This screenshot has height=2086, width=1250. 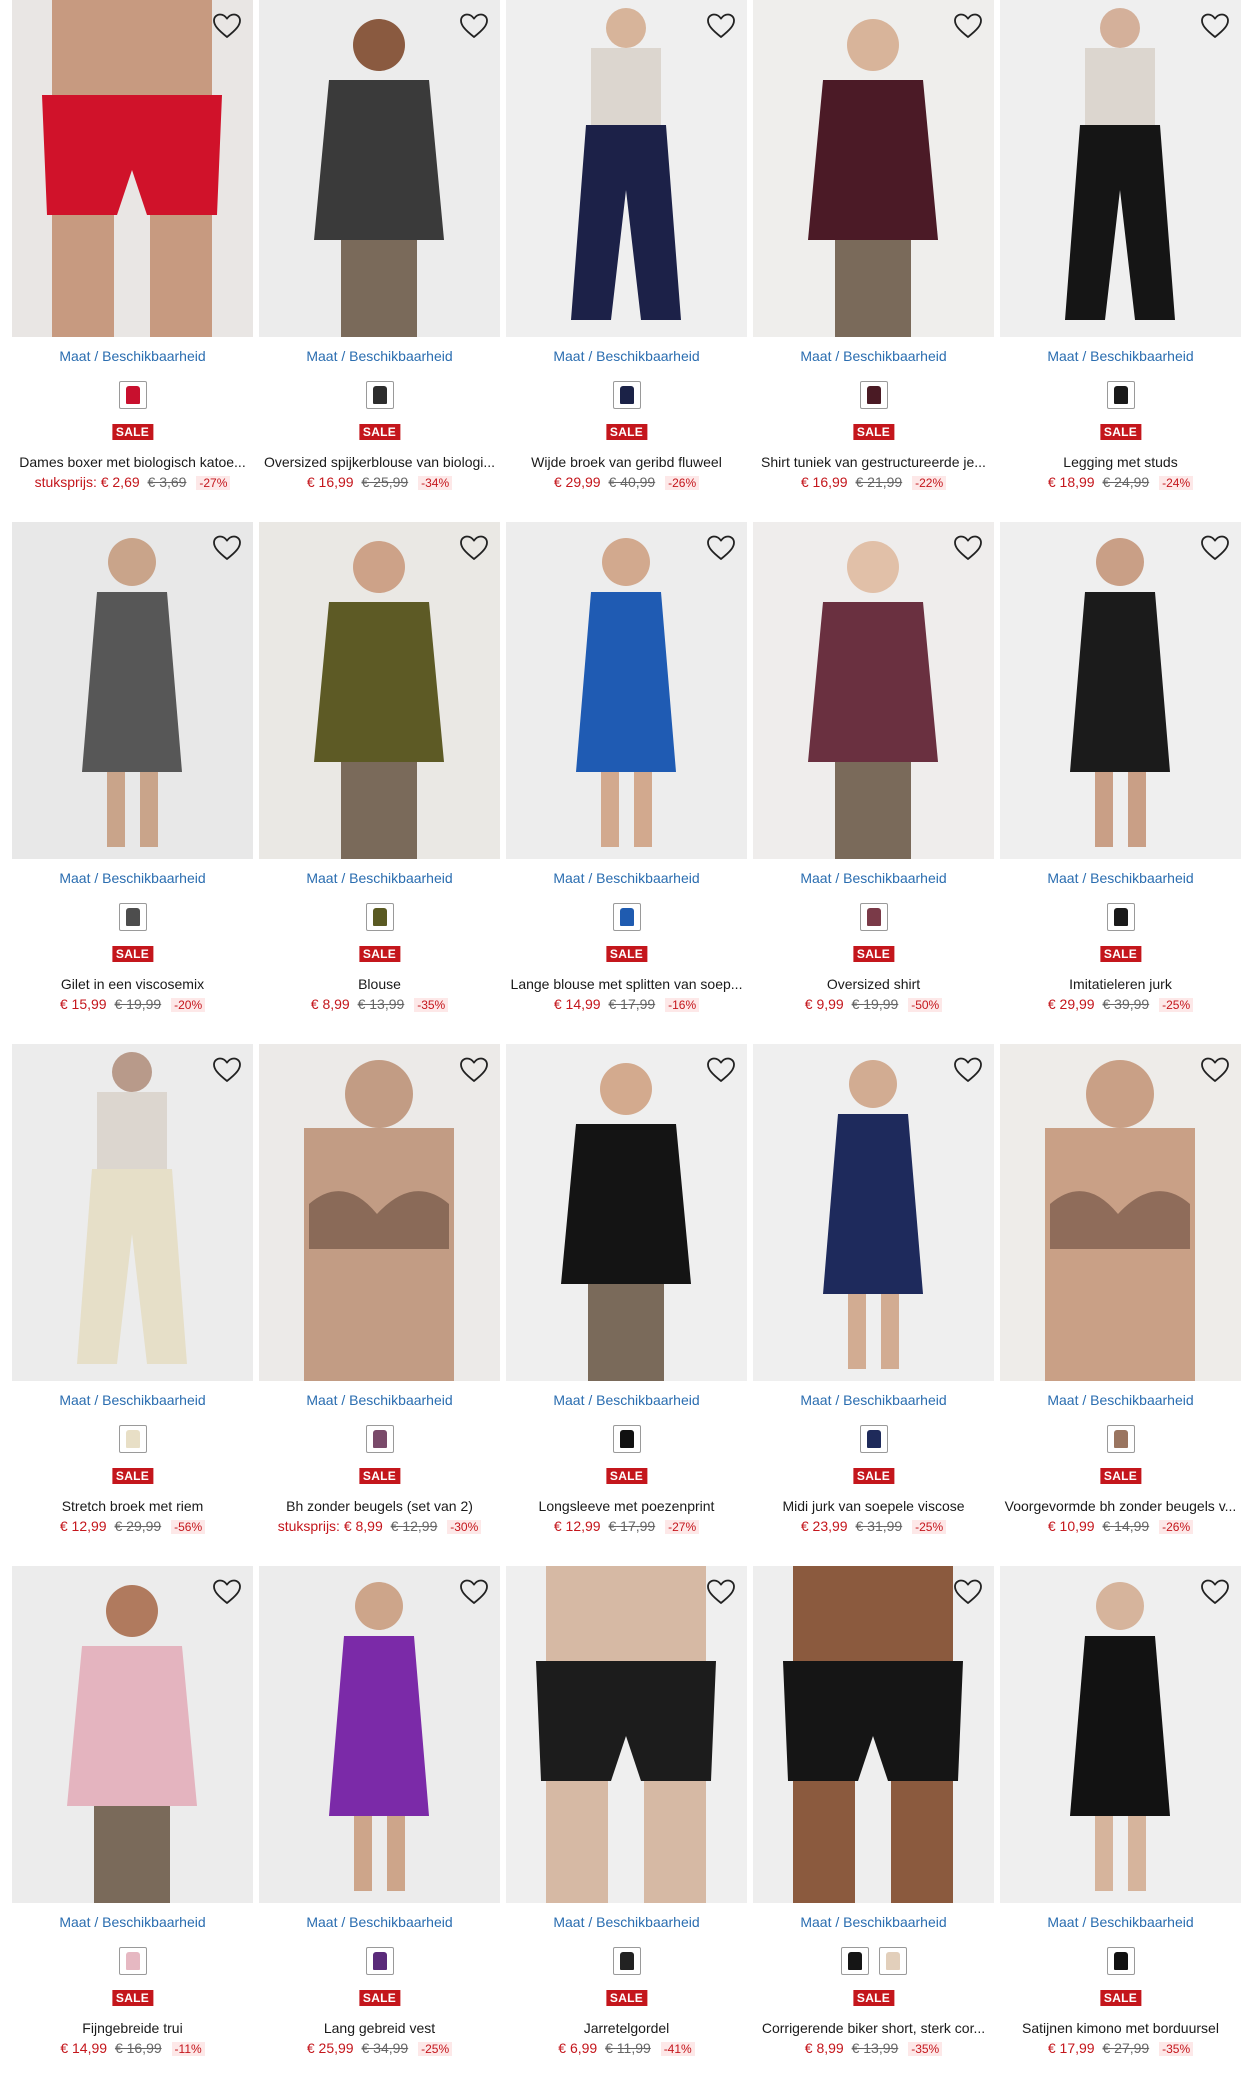 What do you see at coordinates (379, 2028) in the screenshot?
I see `product-title: Lang gebreid vest` at bounding box center [379, 2028].